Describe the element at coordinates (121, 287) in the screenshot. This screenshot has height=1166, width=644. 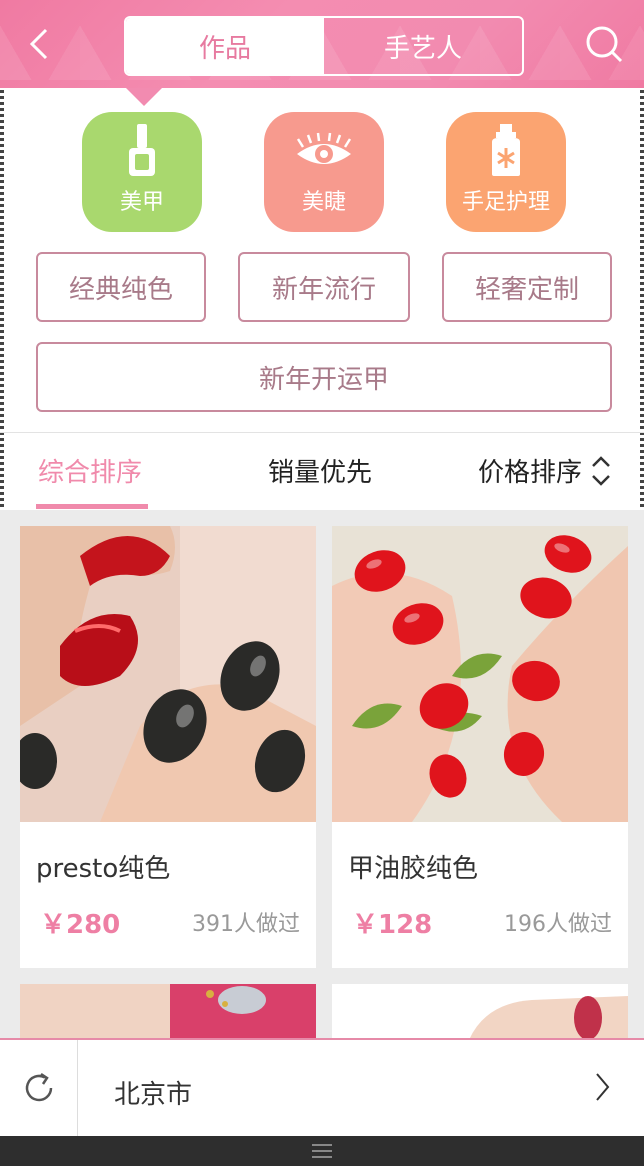
I see `tag-classic: 经典纯色` at that location.